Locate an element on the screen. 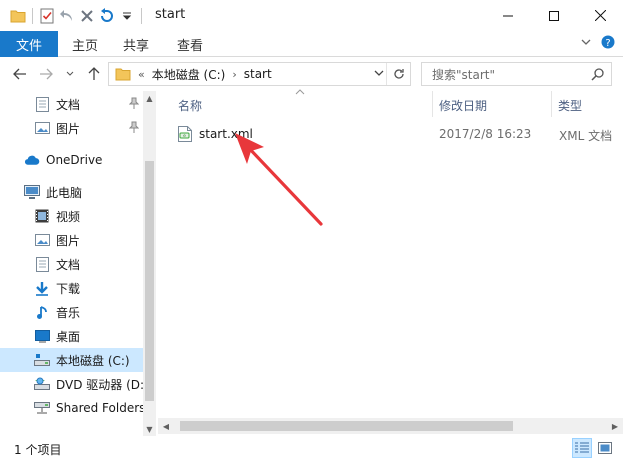  maximize-button is located at coordinates (554, 15).